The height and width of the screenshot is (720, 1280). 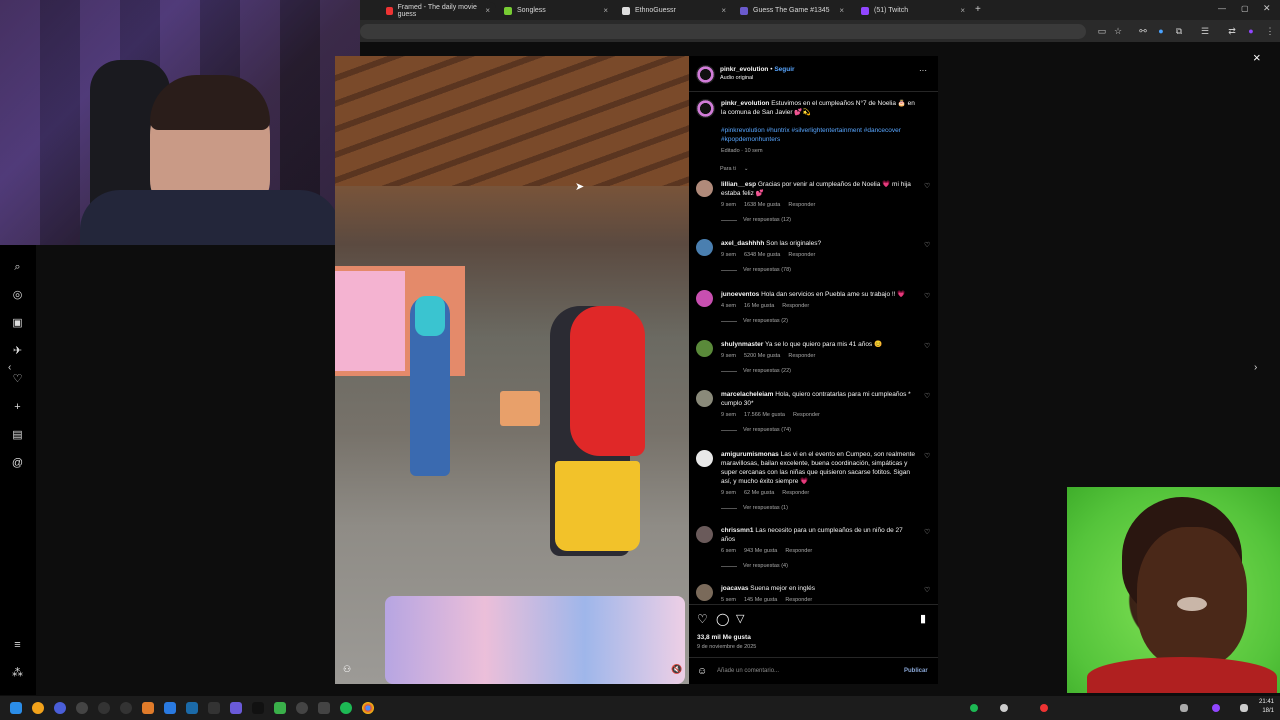 What do you see at coordinates (1257, 57) in the screenshot?
I see `close-modal-button: ×` at bounding box center [1257, 57].